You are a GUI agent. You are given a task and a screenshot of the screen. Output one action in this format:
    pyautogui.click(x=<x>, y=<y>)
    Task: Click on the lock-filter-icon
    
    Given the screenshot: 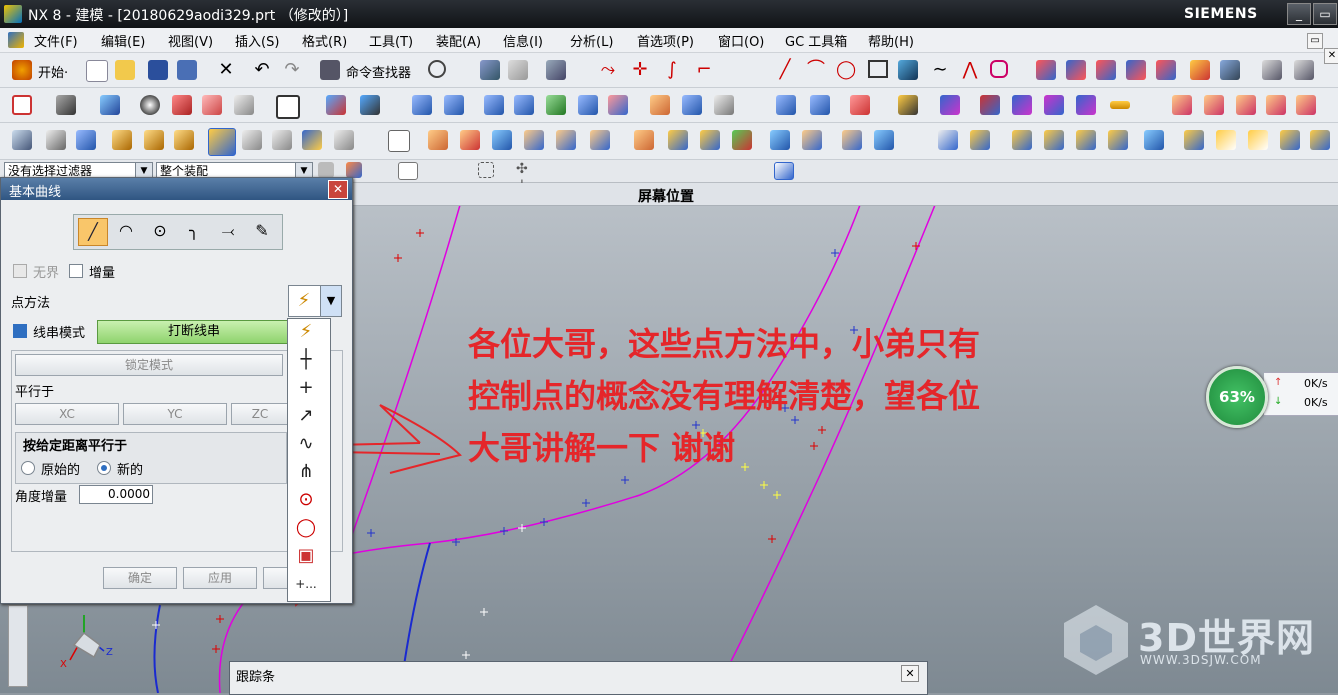 What is the action you would take?
    pyautogui.click(x=326, y=170)
    